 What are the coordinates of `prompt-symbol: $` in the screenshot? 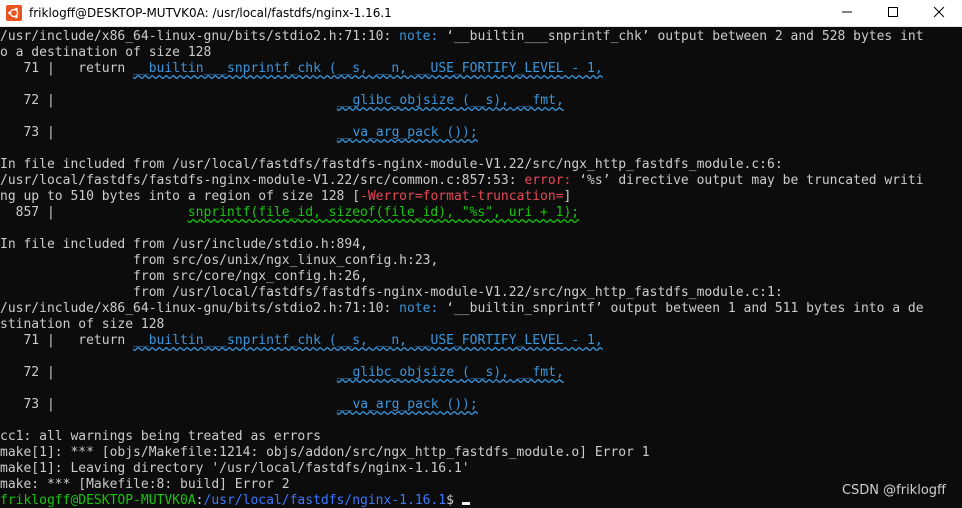 It's located at (454, 500).